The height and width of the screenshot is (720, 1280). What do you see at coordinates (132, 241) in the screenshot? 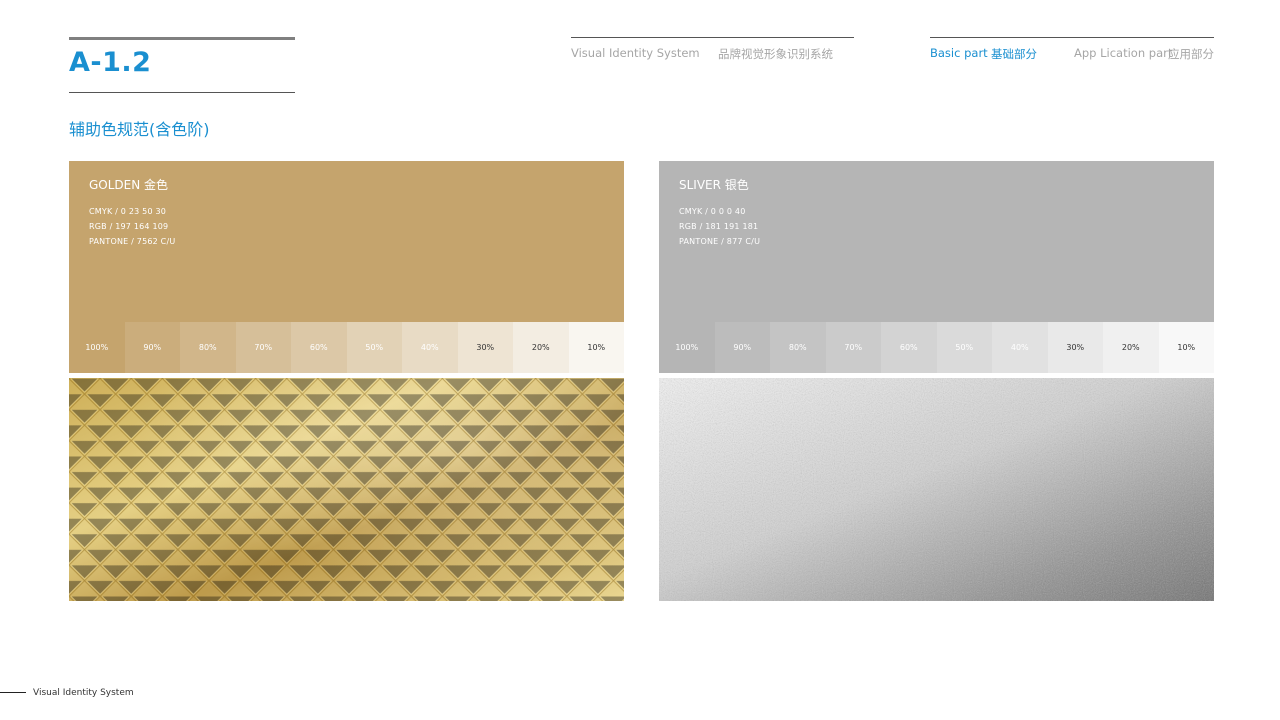
I see `color-pantone: PANTONE / 7562 C/U` at bounding box center [132, 241].